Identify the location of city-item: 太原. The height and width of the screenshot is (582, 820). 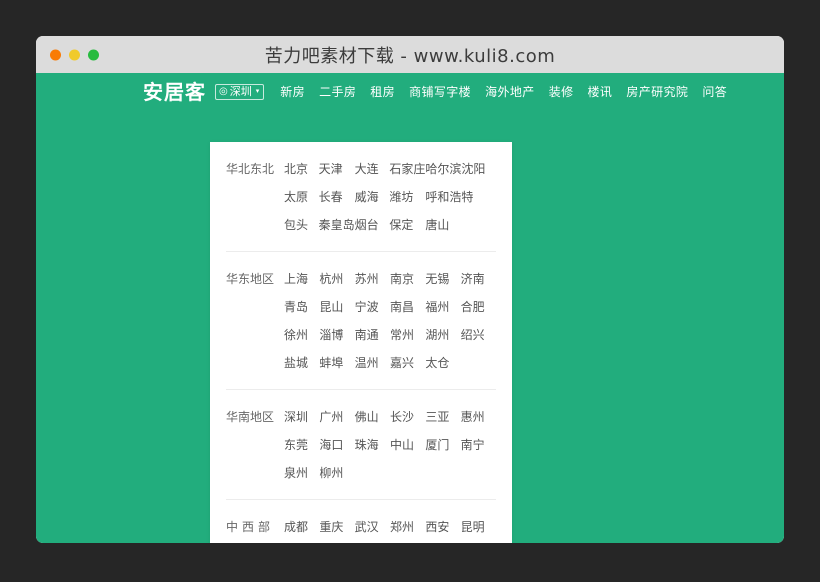
(301, 197).